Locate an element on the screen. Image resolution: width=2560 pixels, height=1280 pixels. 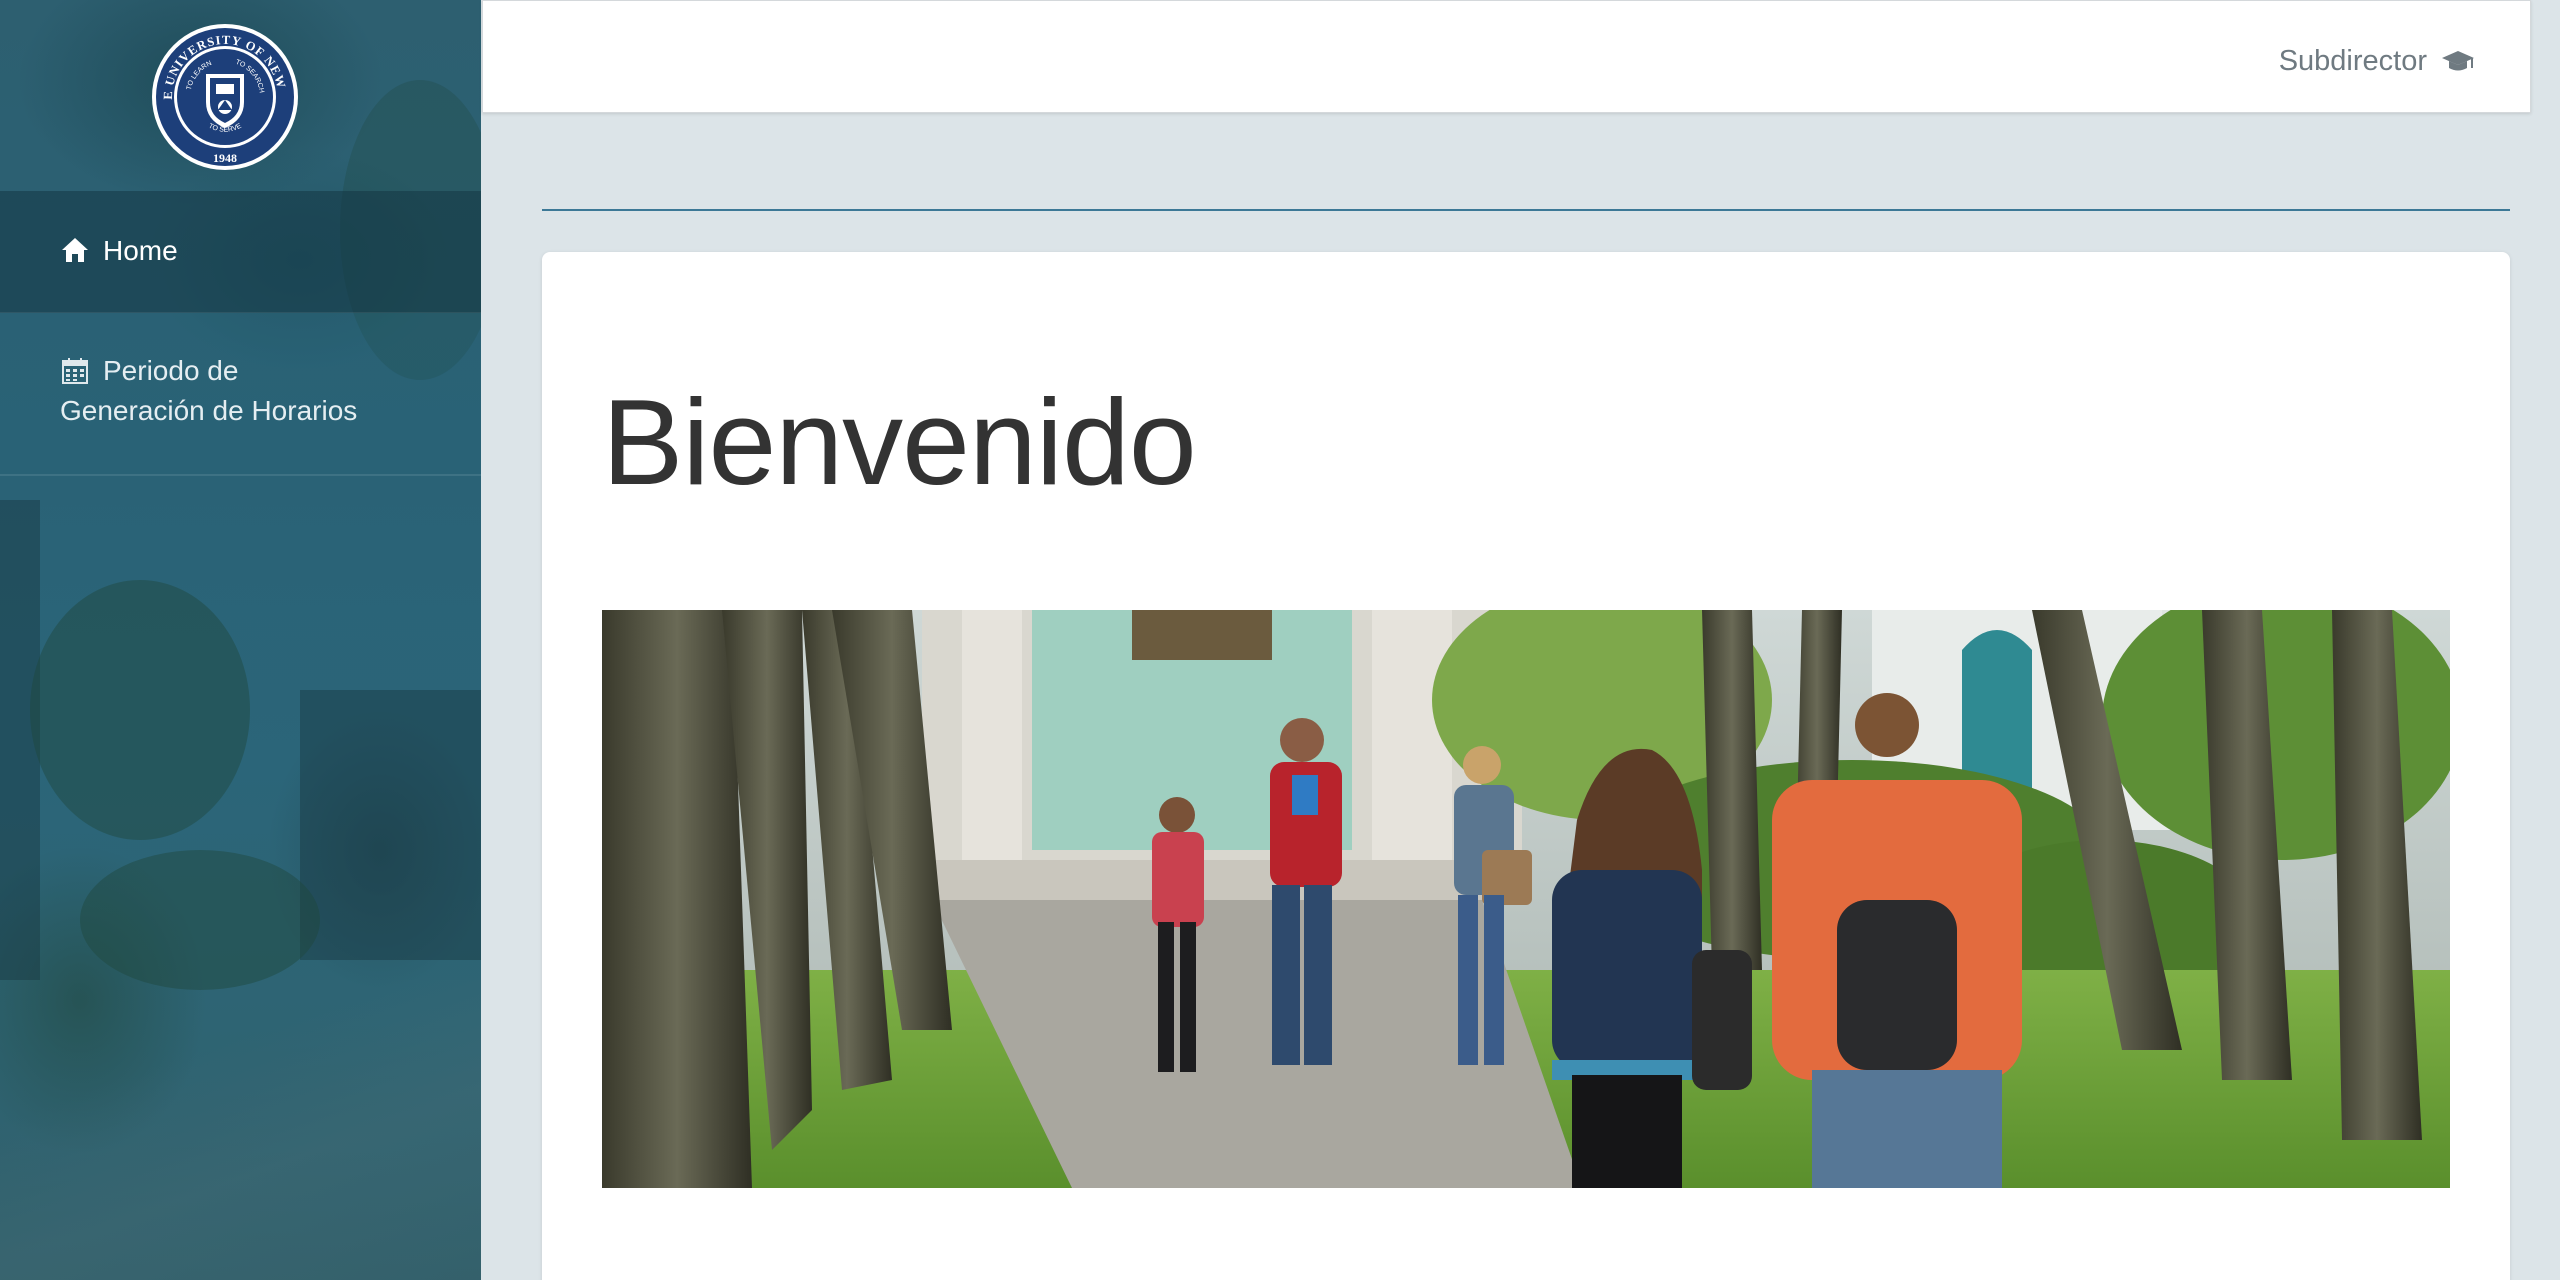
sidebar-nav: Home Periodo de Generación de Horarios is located at coordinates (240, 333).